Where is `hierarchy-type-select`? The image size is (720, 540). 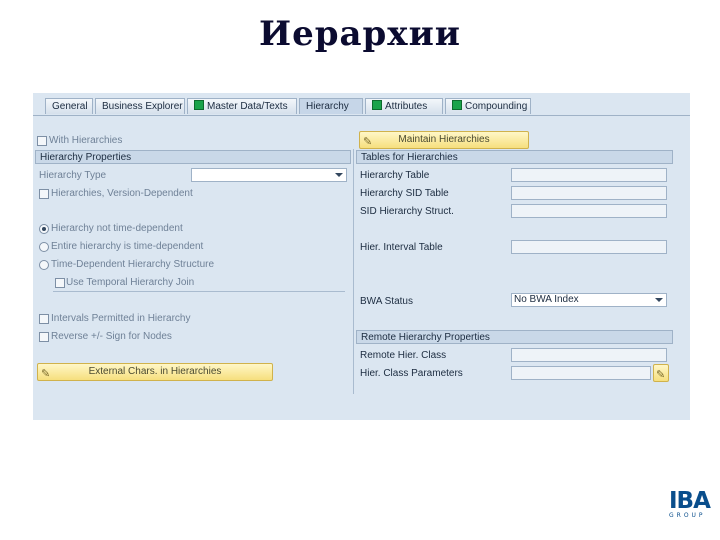 hierarchy-type-select is located at coordinates (269, 175).